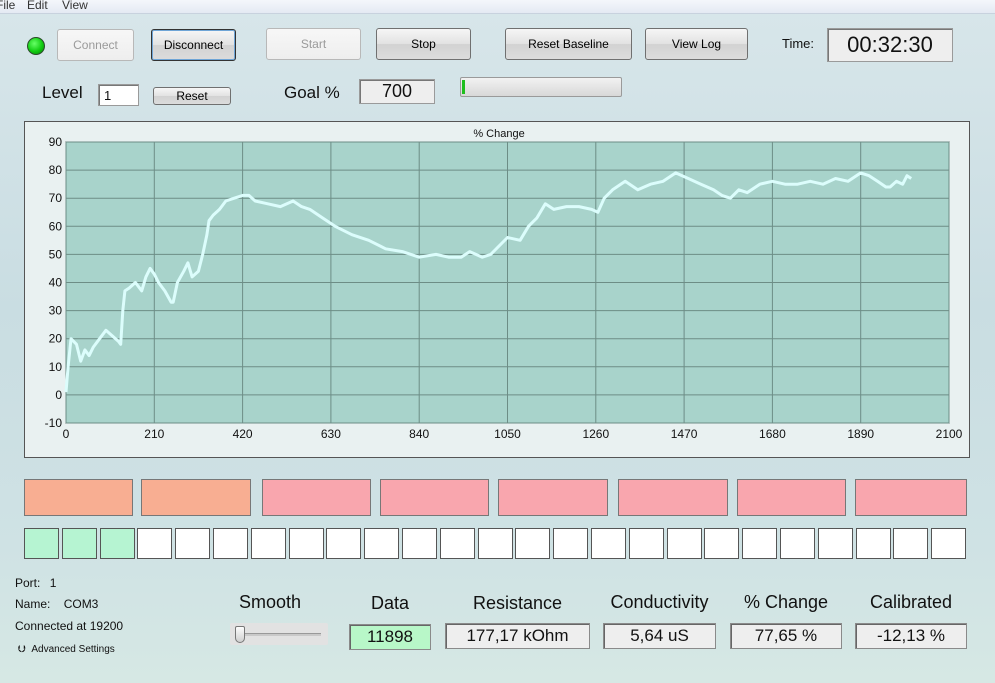  I want to click on x-tick-label: 210, so click(154, 434).